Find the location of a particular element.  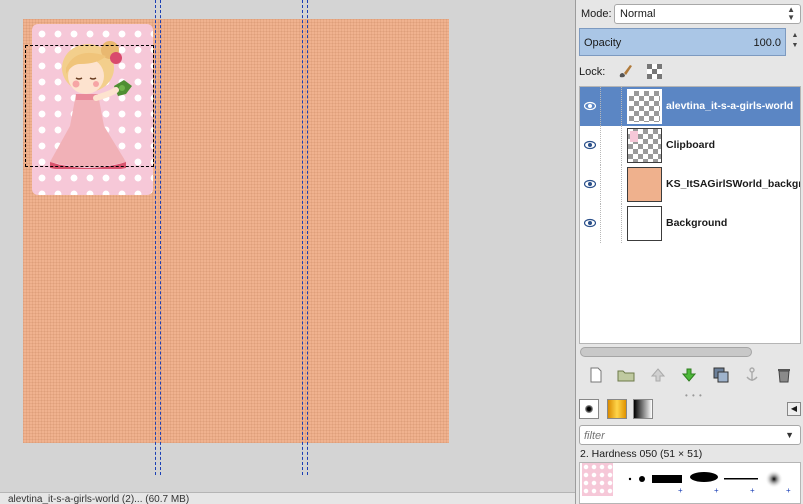

layer-name: alevtina_it-s-a-girls-world is located at coordinates (733, 106).